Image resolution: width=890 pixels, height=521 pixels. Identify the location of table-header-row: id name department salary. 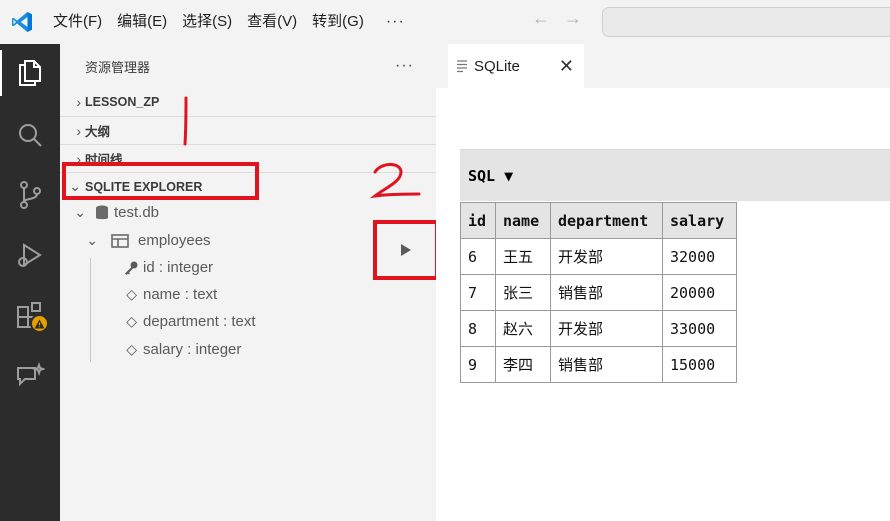
(598, 220).